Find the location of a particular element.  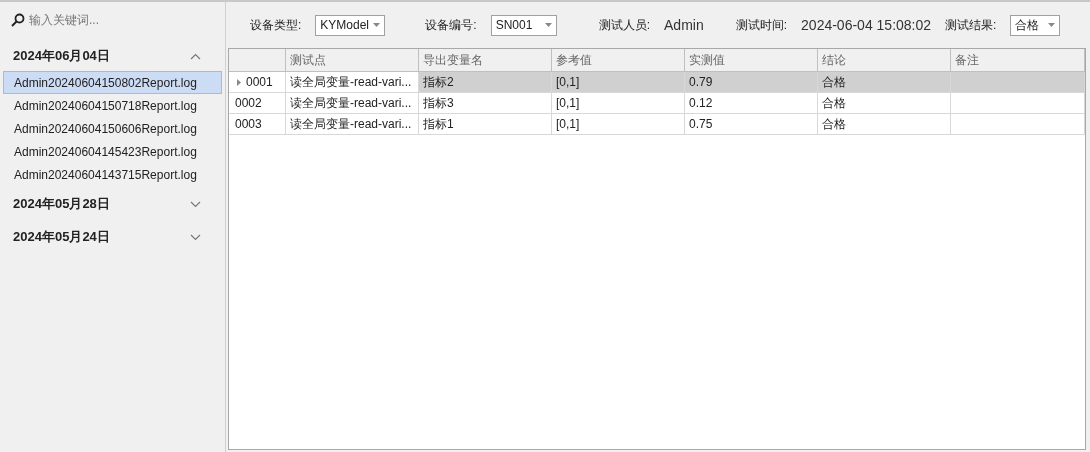

table-cell: 指标2 is located at coordinates (485, 82).